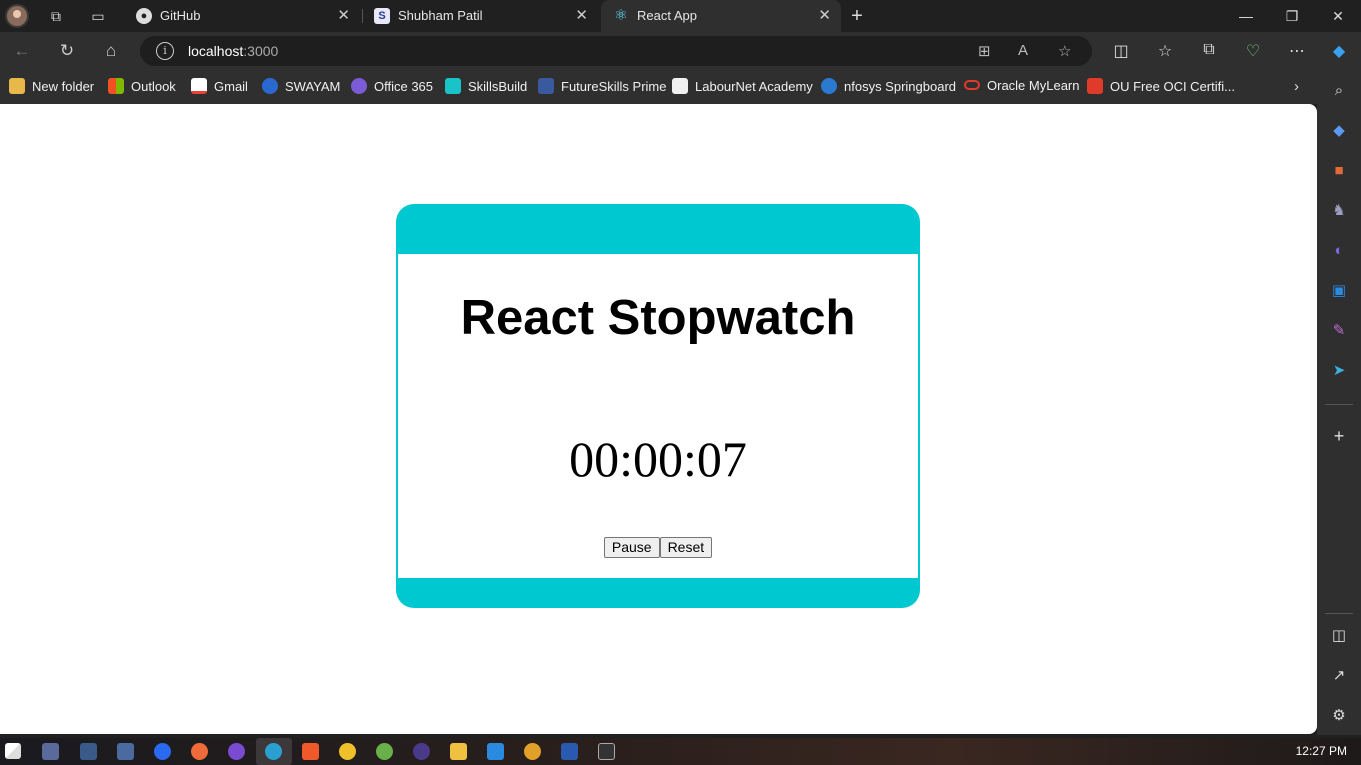  Describe the element at coordinates (972, 85) in the screenshot. I see `oracle-icon` at that location.